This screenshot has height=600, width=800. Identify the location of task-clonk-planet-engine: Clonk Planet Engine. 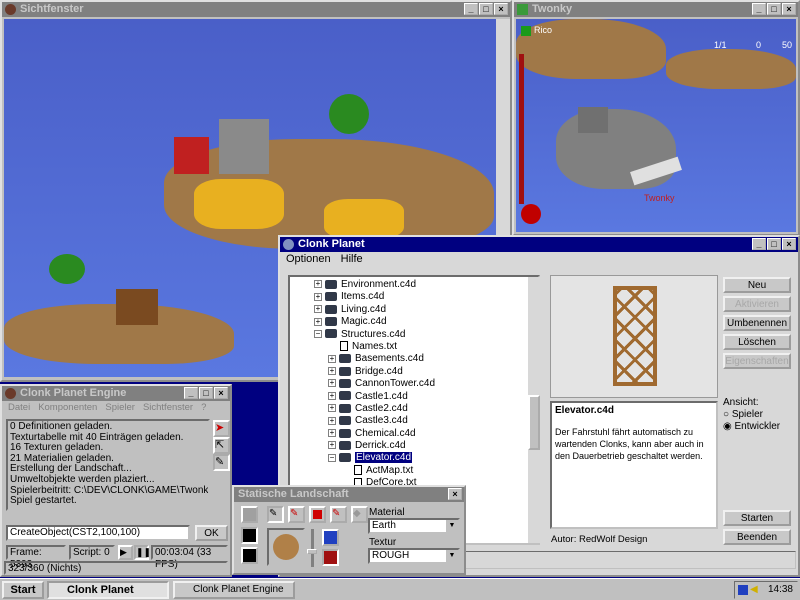
(234, 590).